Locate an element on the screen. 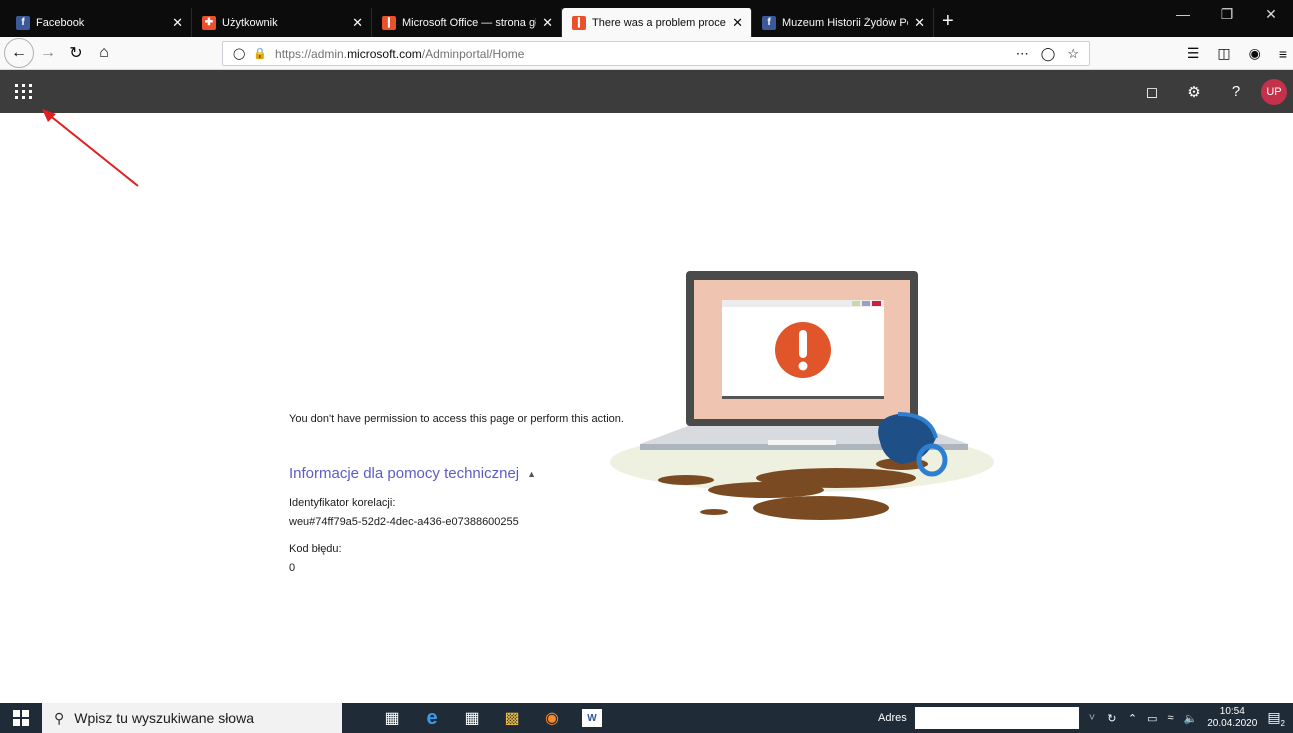  settings-gear-icon: ⚙ is located at coordinates (1194, 92).